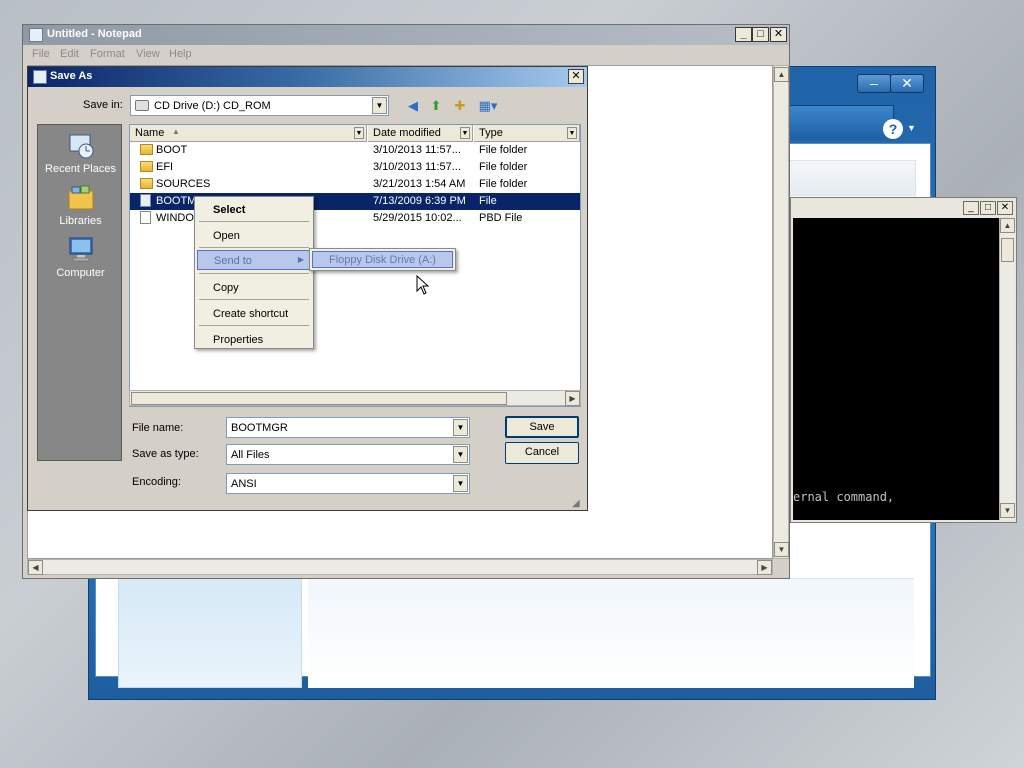  What do you see at coordinates (180, 54) in the screenshot?
I see `menu-help: Help` at bounding box center [180, 54].